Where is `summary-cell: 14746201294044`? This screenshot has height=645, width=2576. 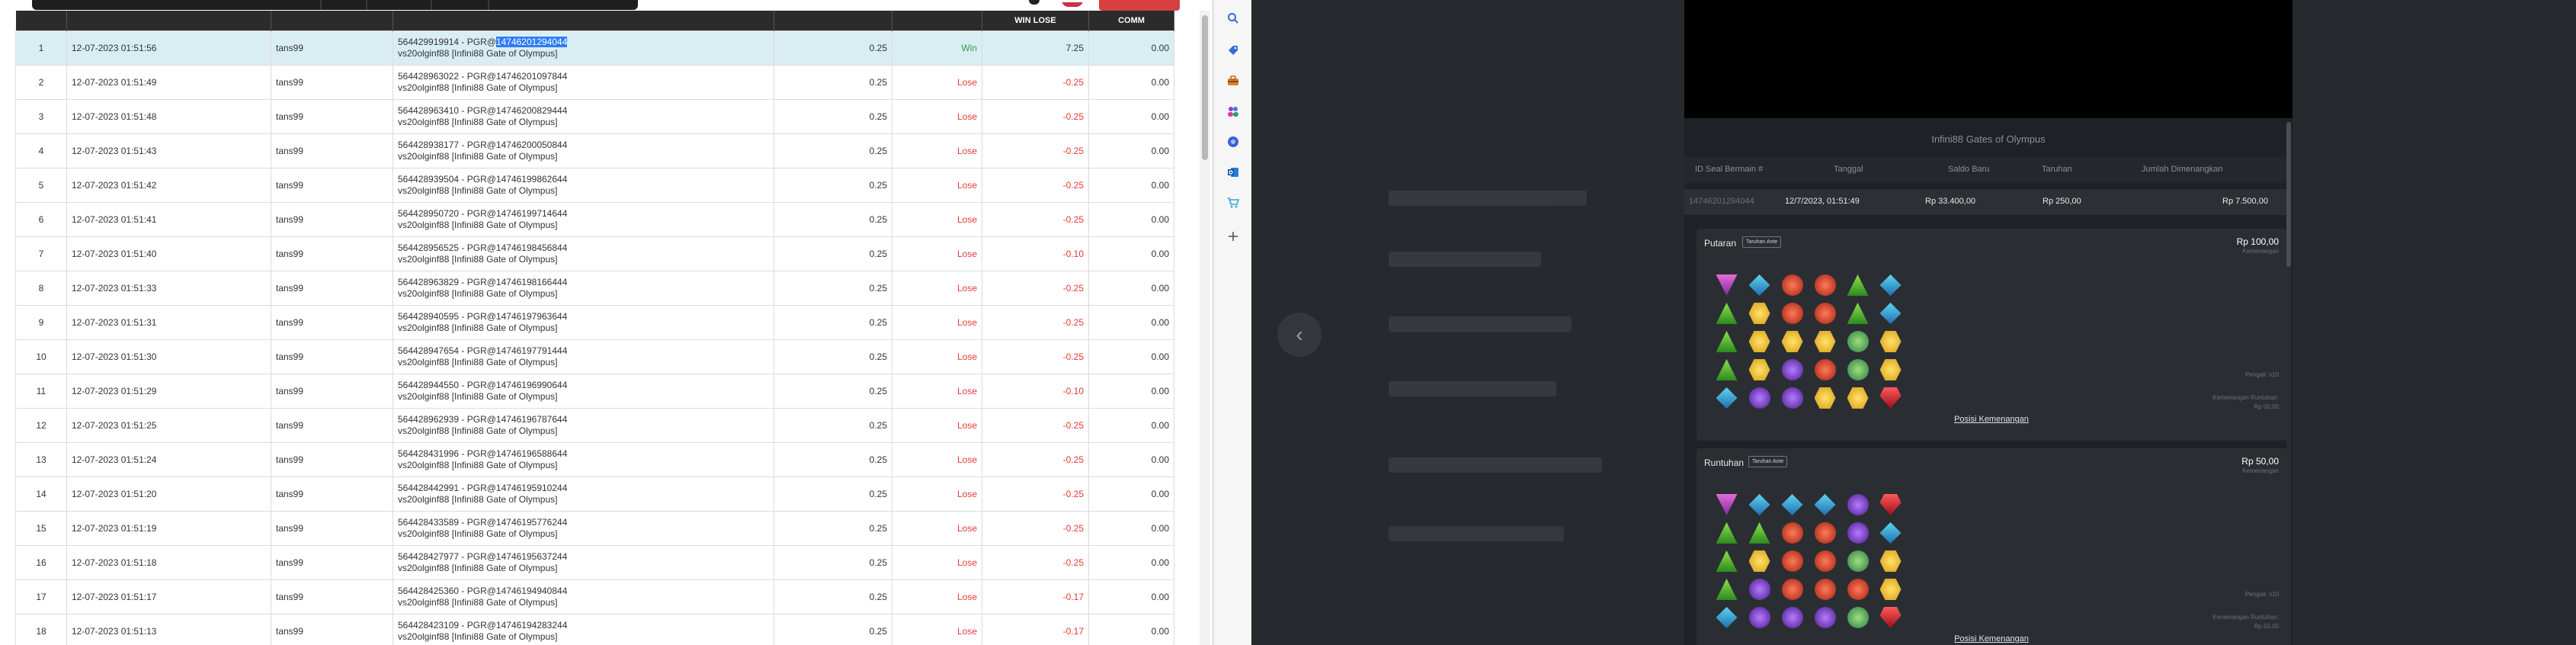
summary-cell: 14746201294044 is located at coordinates (1722, 202).